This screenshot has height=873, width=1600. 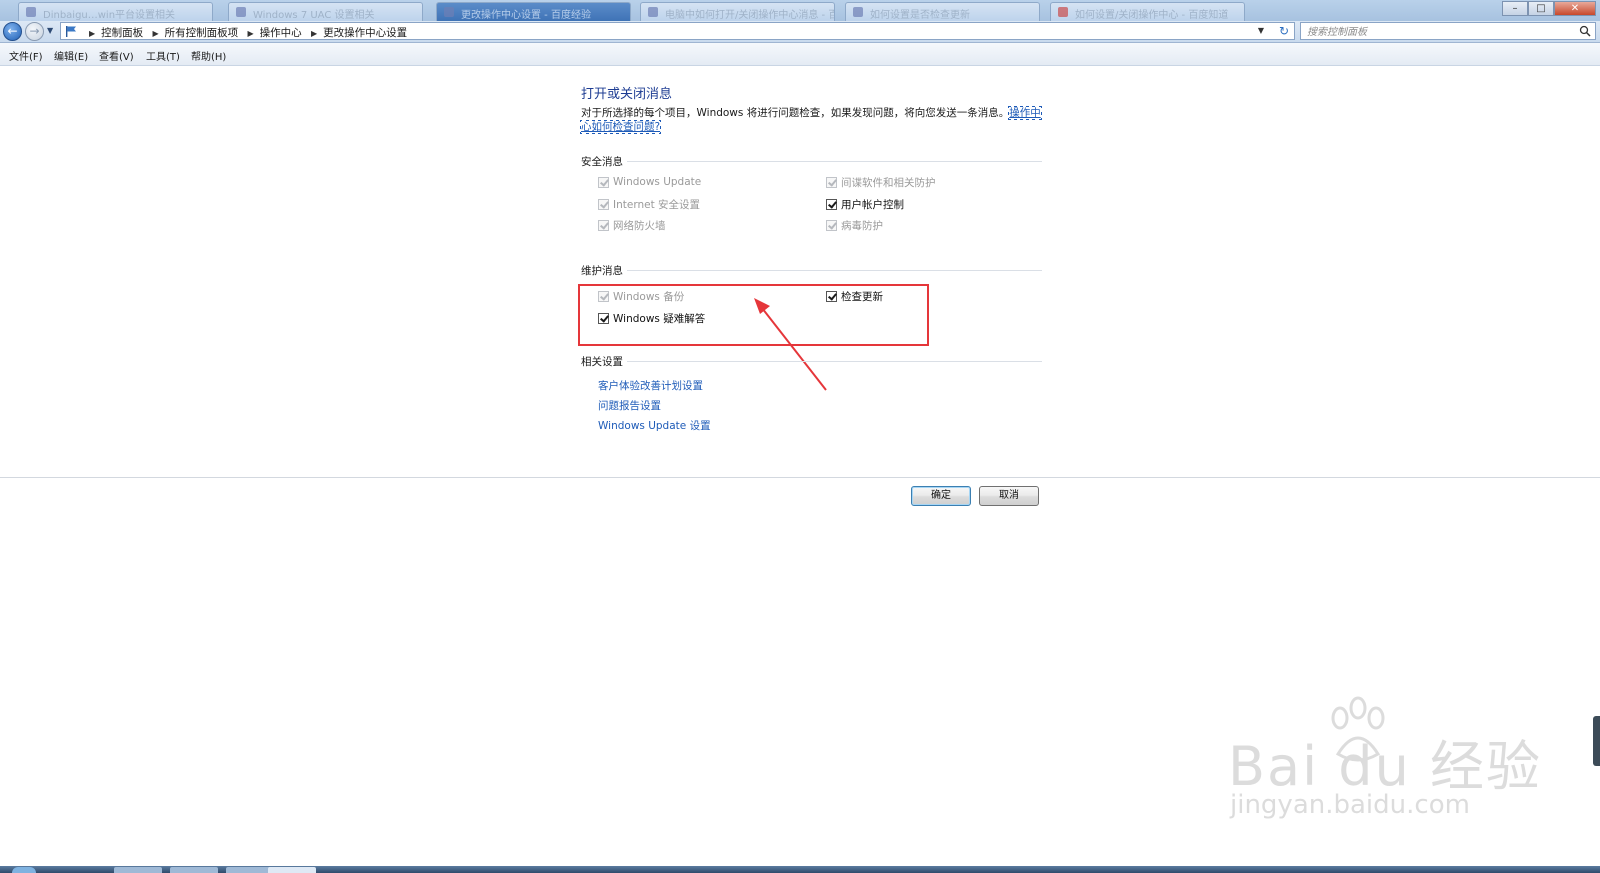 I want to click on watermark-url: jingyan.baidu.com, so click(x=1350, y=805).